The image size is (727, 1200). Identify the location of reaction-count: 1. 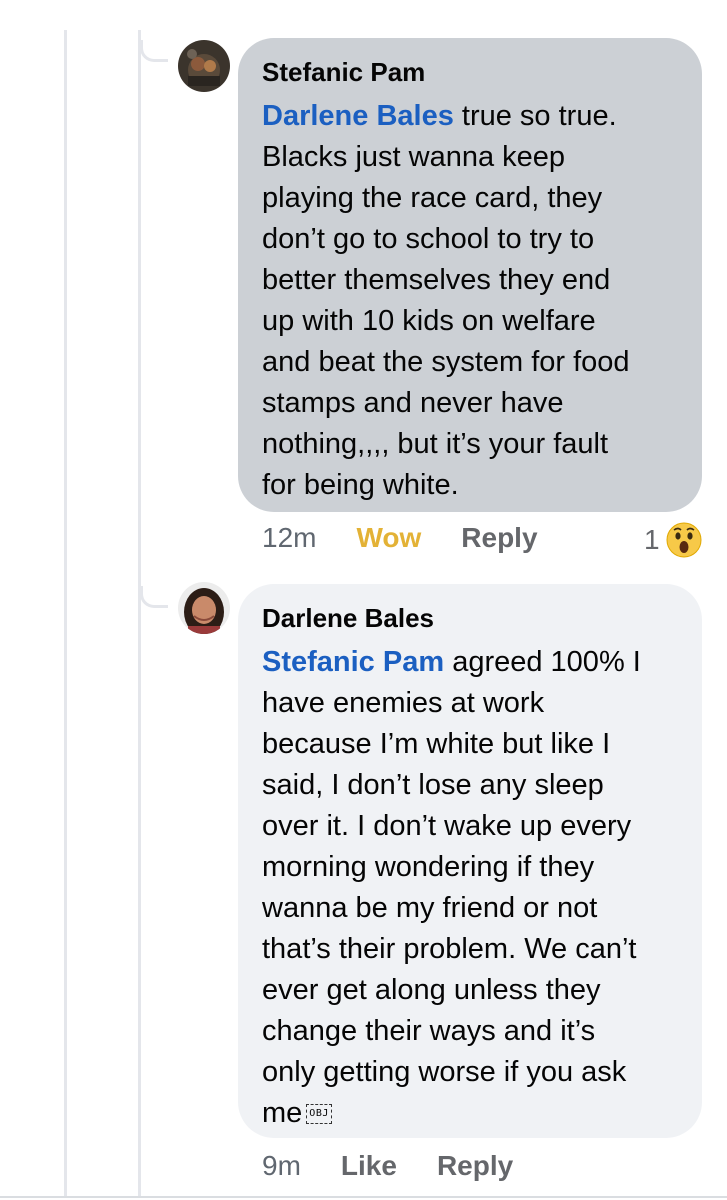
(652, 539).